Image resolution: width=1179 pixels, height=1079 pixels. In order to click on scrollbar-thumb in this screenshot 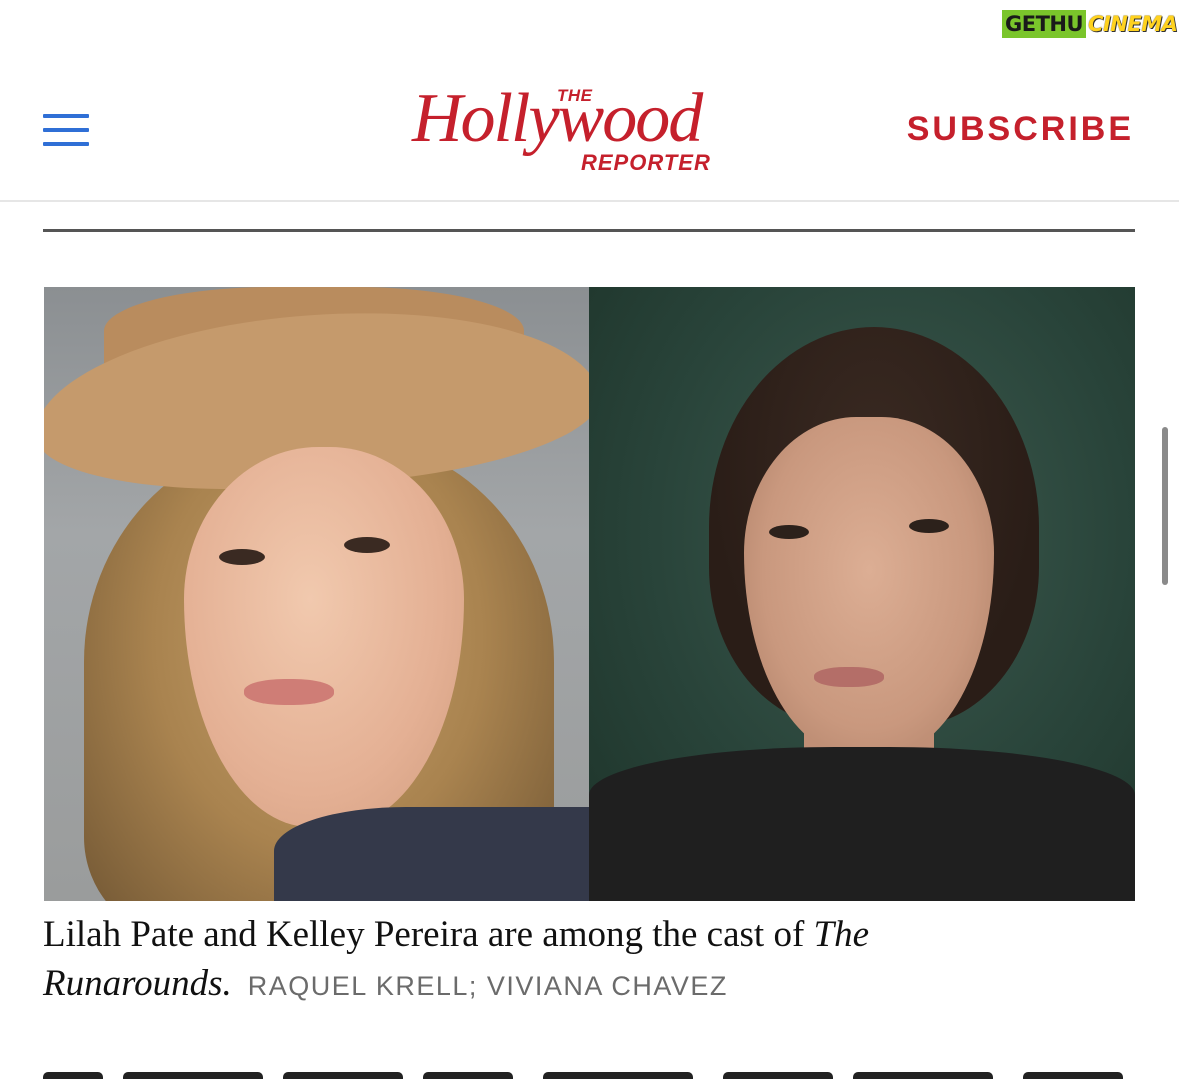, I will do `click(1165, 506)`.